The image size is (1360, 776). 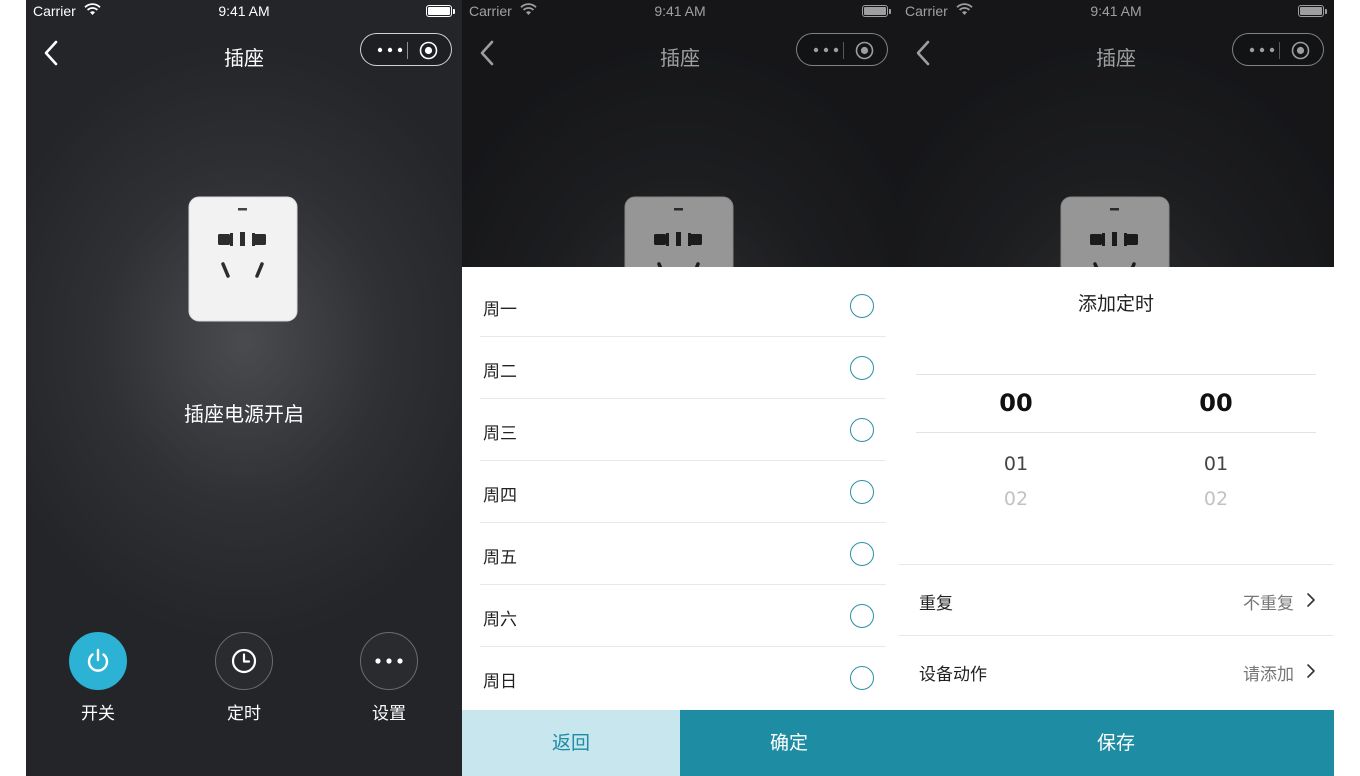 What do you see at coordinates (500, 558) in the screenshot?
I see `day-label: 周五` at bounding box center [500, 558].